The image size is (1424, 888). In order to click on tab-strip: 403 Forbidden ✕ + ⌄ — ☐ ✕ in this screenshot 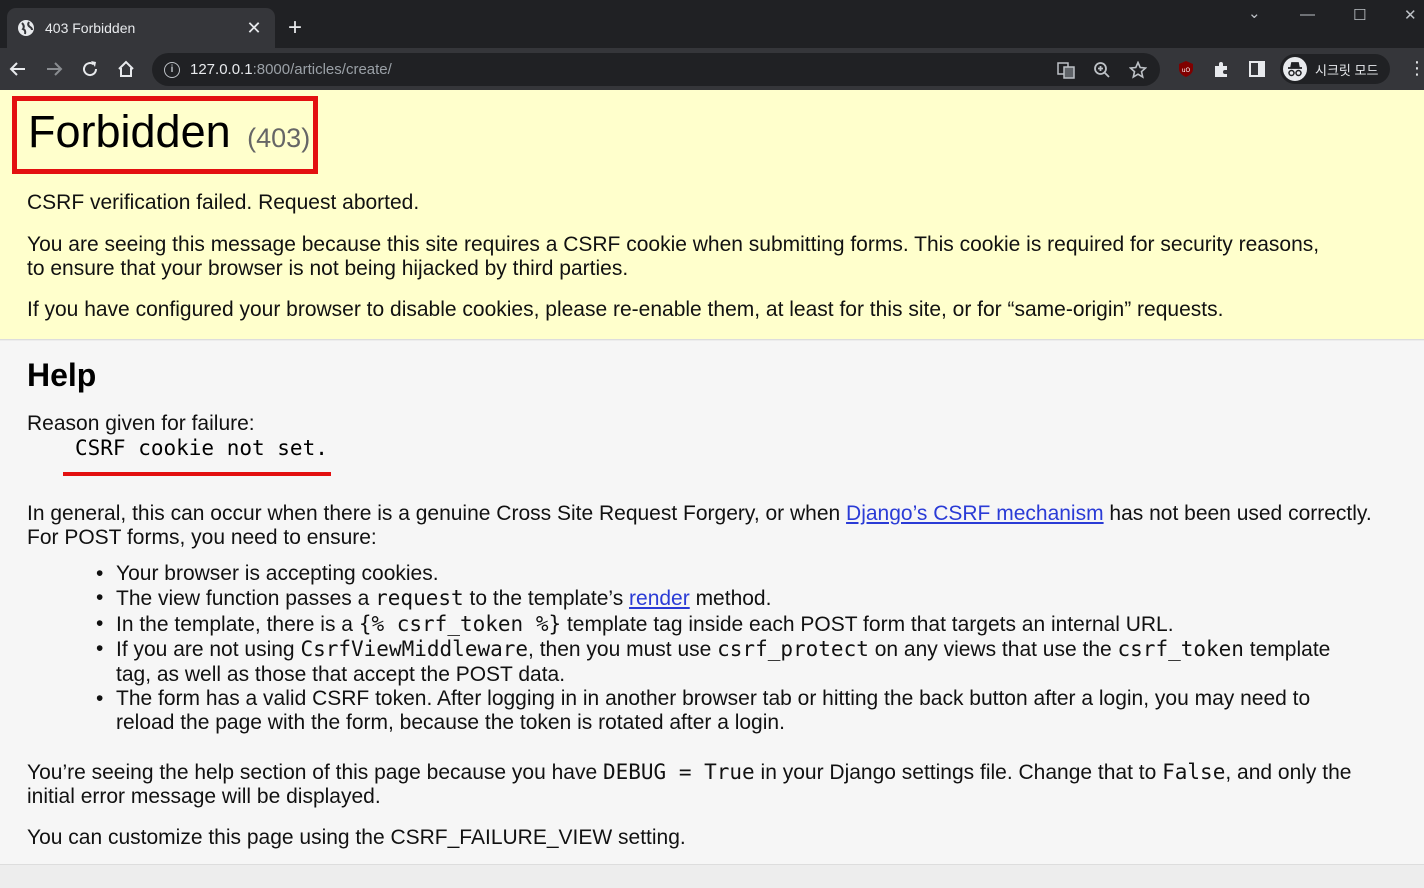, I will do `click(712, 24)`.